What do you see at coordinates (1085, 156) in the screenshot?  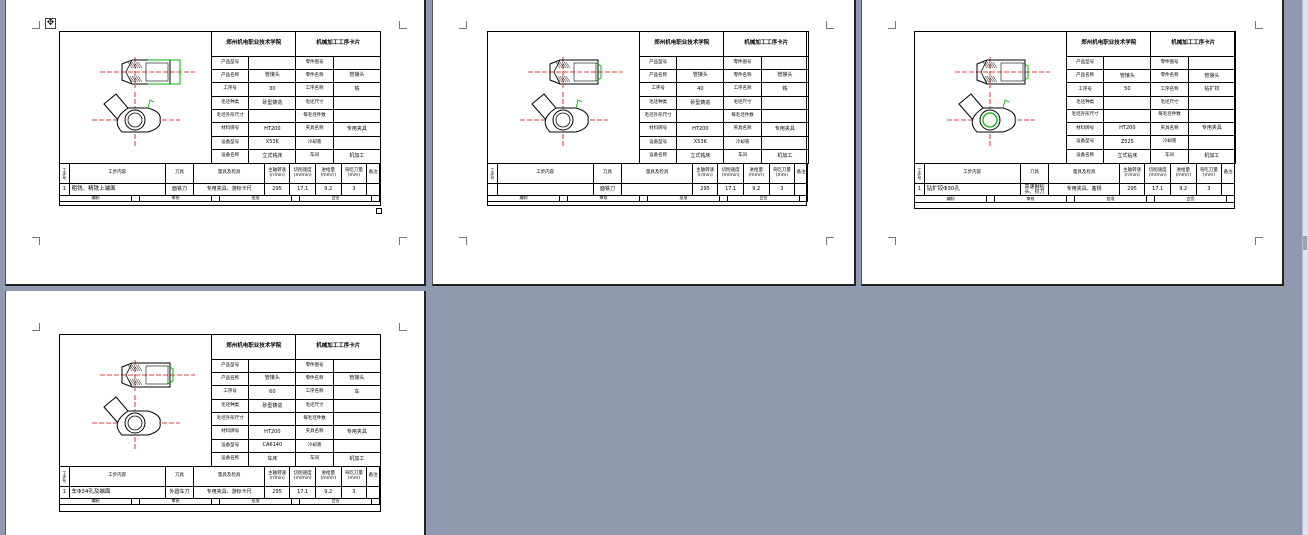 I see `info-label: 设备名称` at bounding box center [1085, 156].